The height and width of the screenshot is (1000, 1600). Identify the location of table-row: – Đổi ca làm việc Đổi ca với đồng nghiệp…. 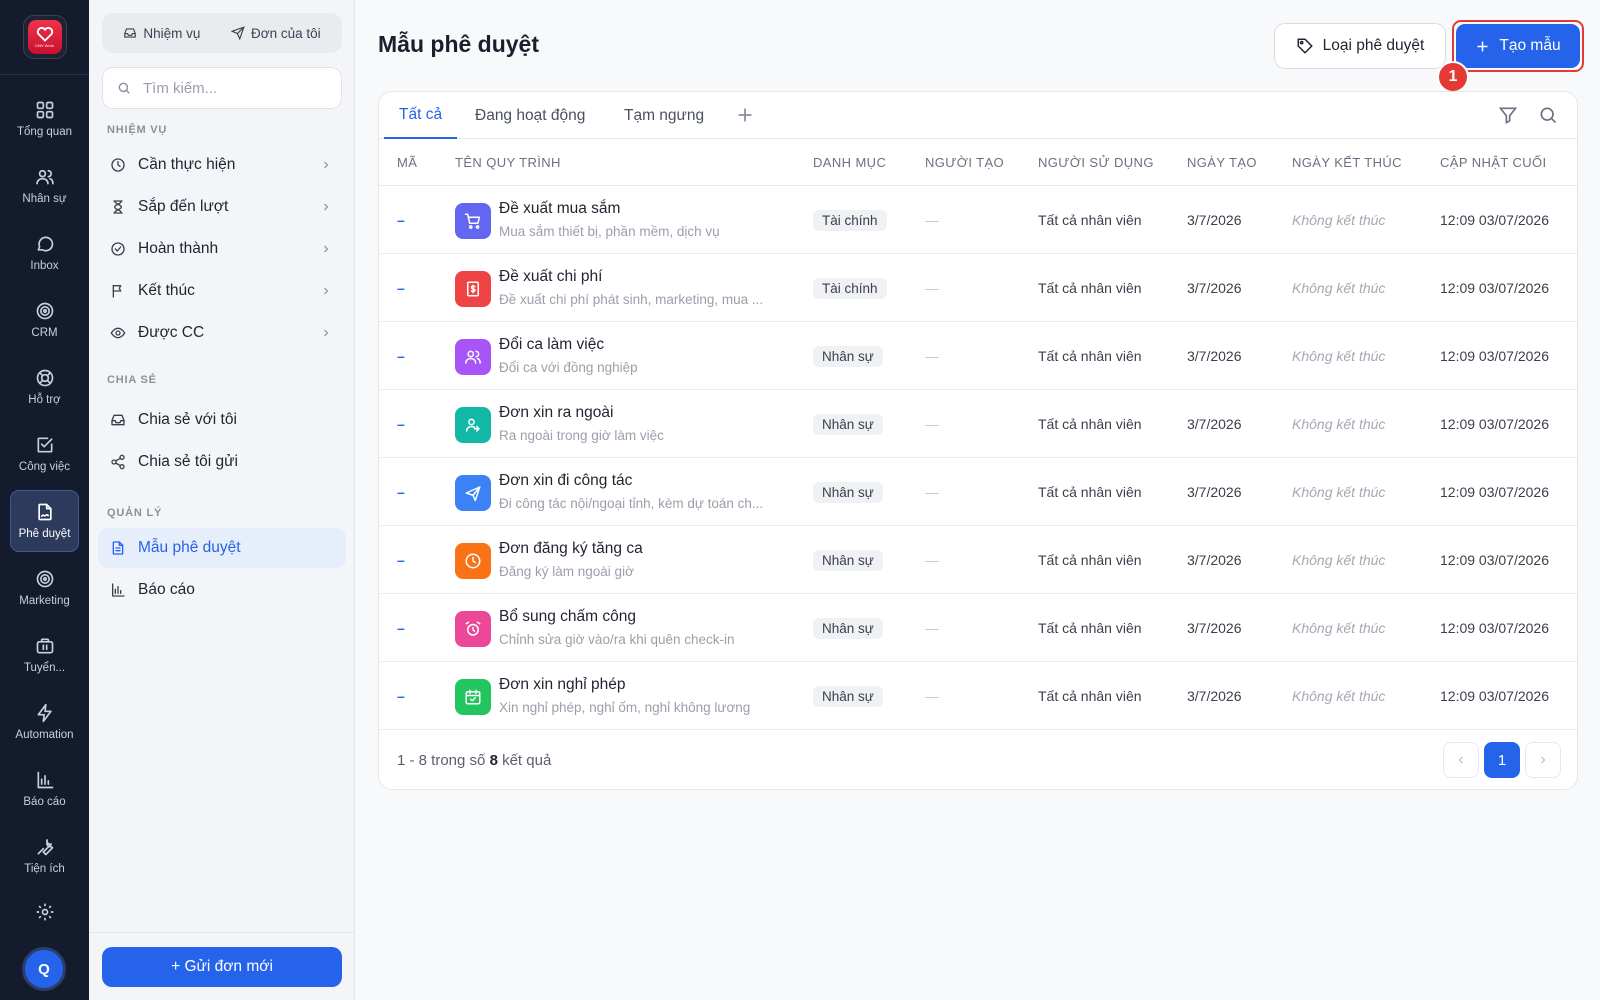
(978, 356).